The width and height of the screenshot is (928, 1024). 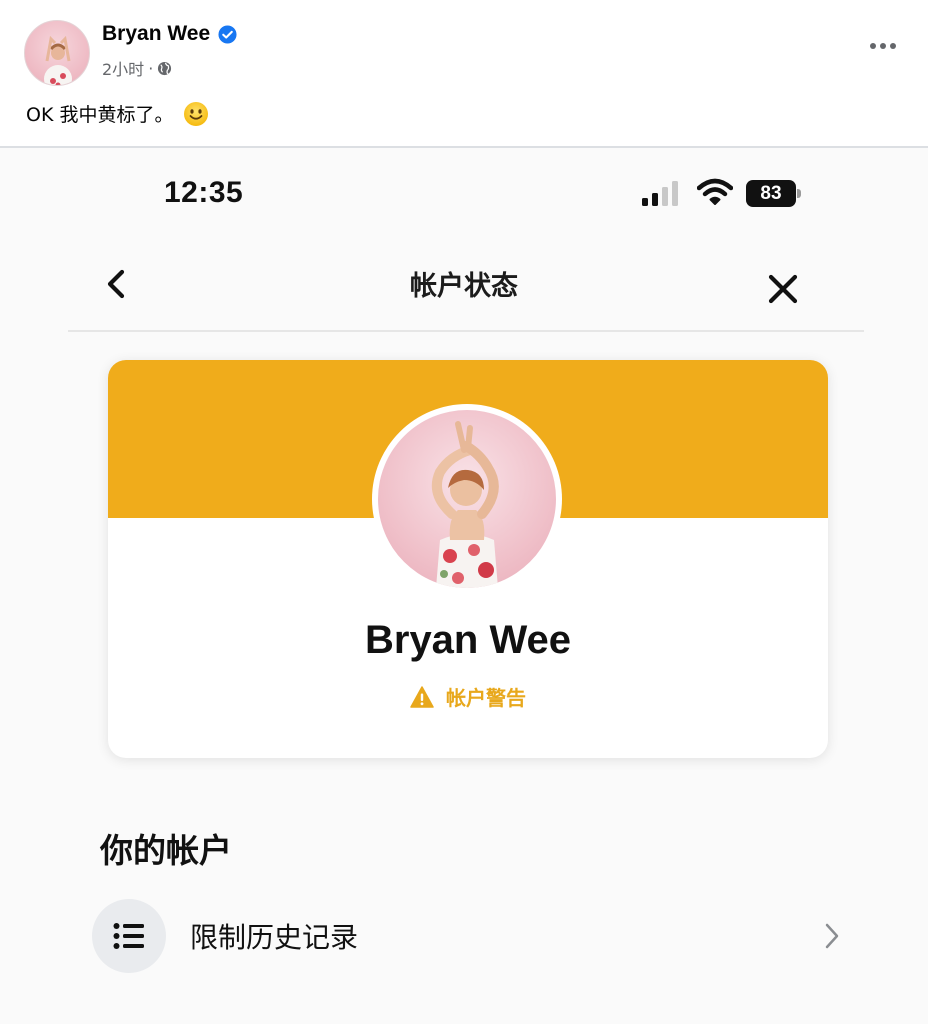 I want to click on battery-indicator: 83, so click(x=774, y=193).